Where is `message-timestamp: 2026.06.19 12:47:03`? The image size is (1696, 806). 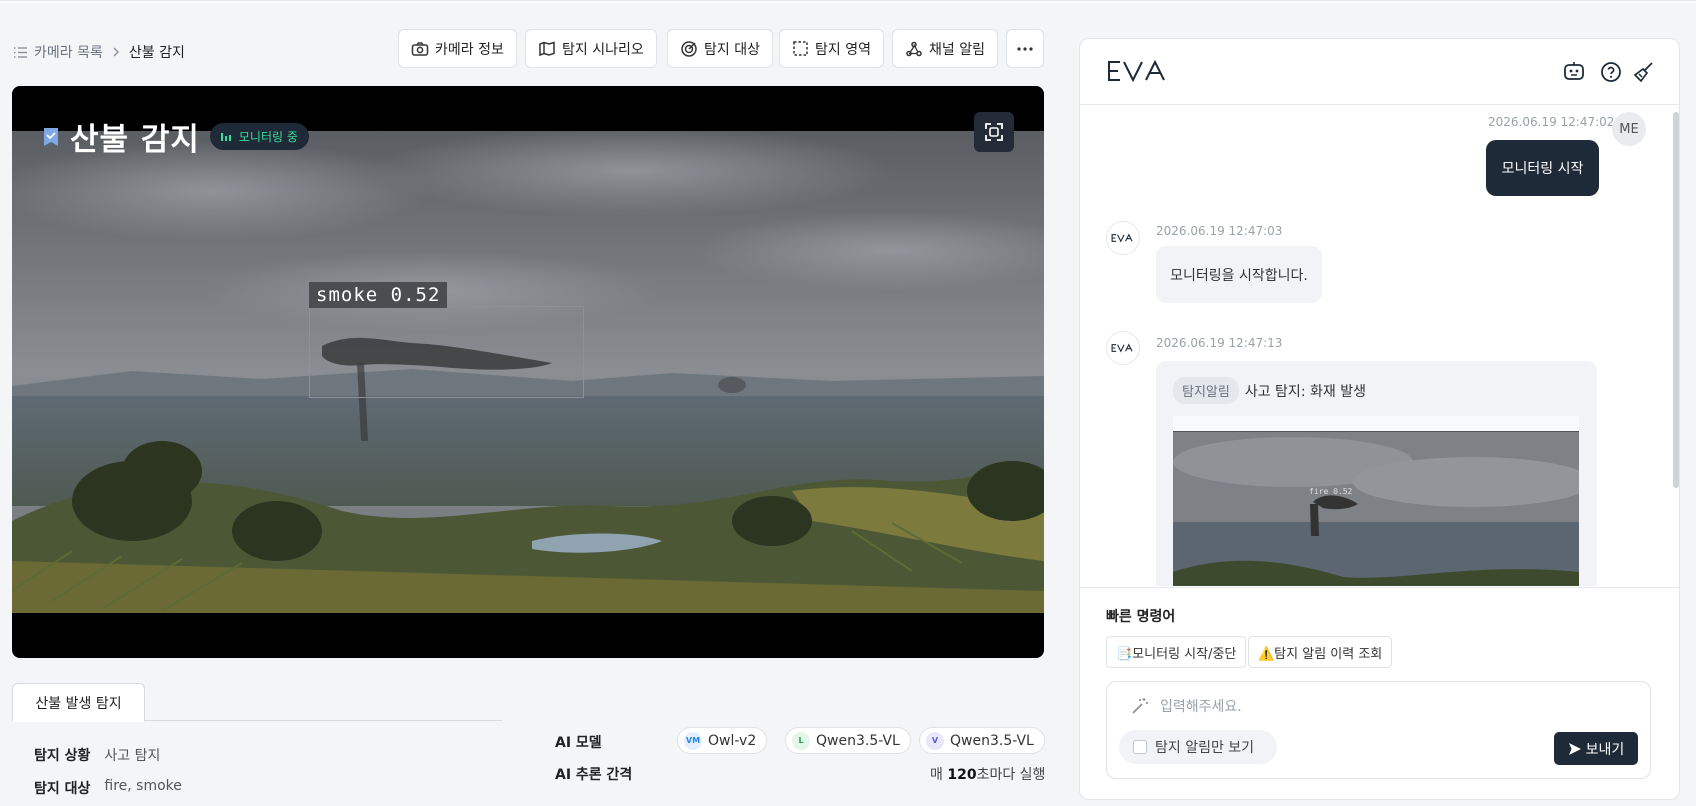
message-timestamp: 2026.06.19 12:47:03 is located at coordinates (1219, 231).